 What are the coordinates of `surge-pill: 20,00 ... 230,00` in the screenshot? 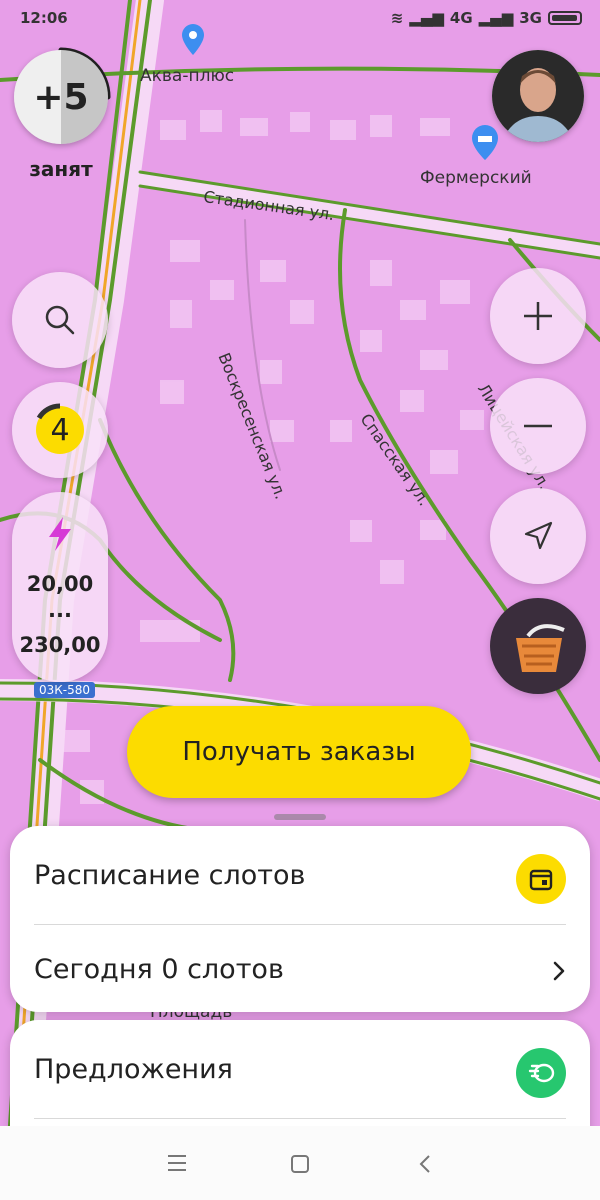 It's located at (60, 587).